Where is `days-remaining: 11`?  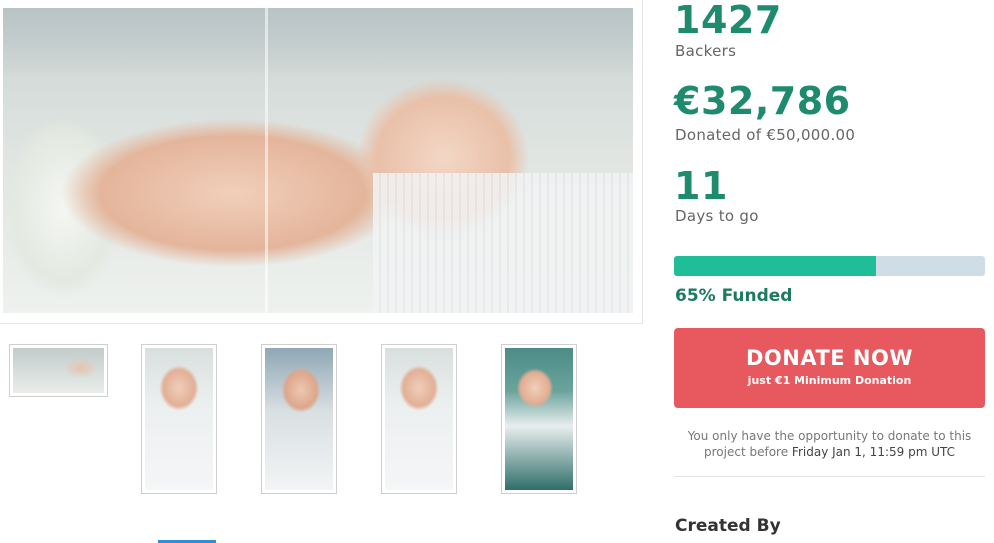
days-remaining: 11 is located at coordinates (701, 186).